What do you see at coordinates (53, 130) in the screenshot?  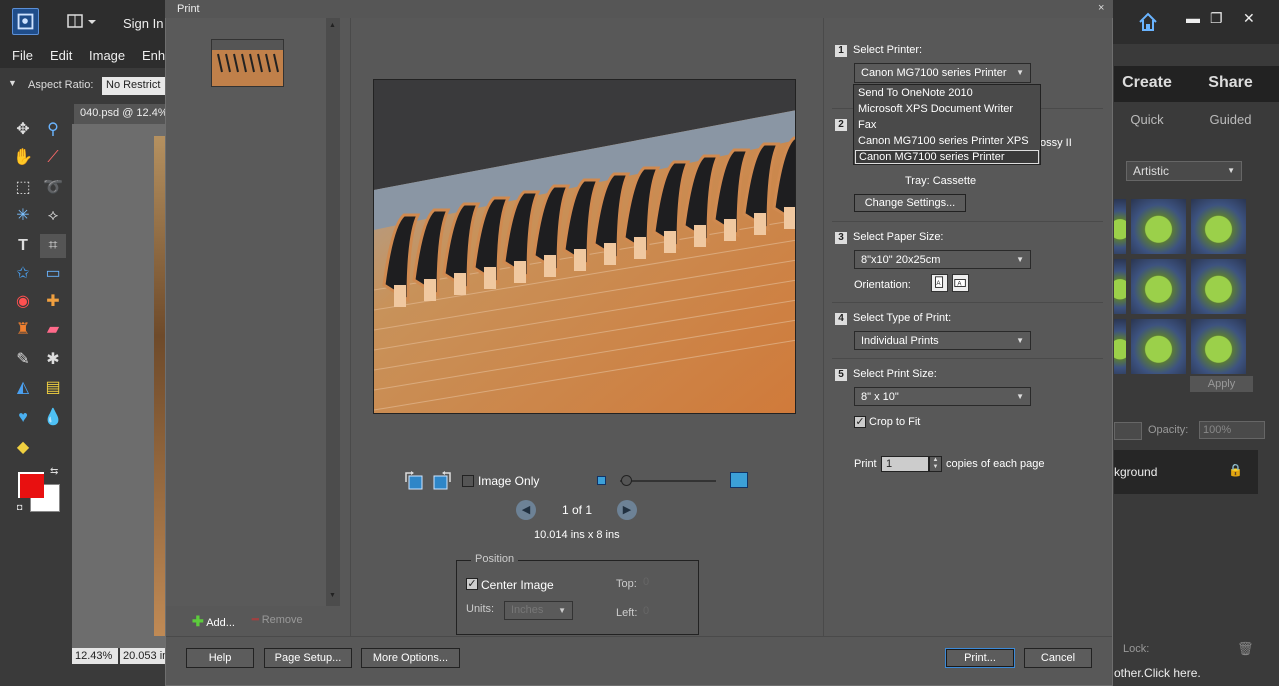 I see `zoom-tool-icon: ⚲` at bounding box center [53, 130].